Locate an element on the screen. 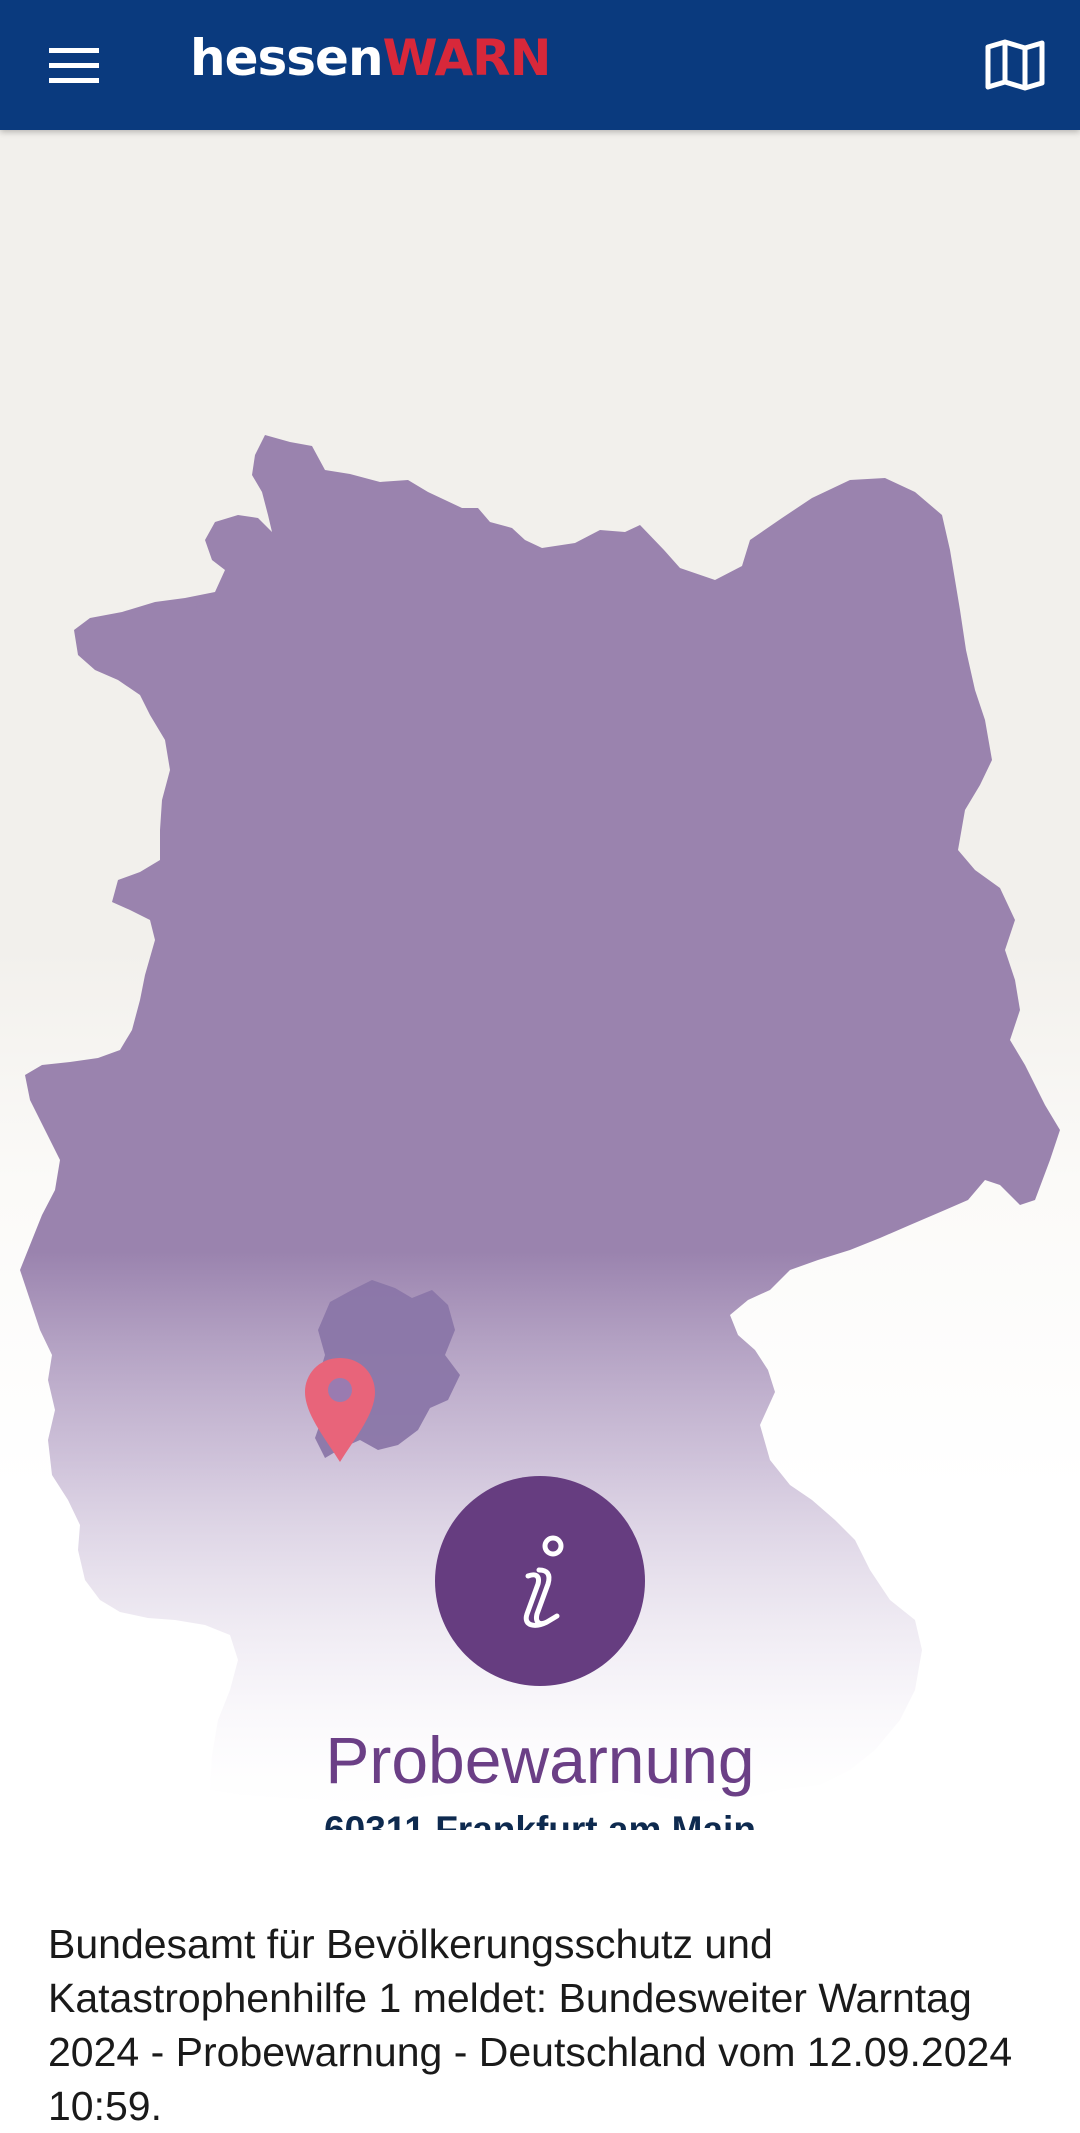 This screenshot has height=2133, width=1080. warning-category-button is located at coordinates (540, 1581).